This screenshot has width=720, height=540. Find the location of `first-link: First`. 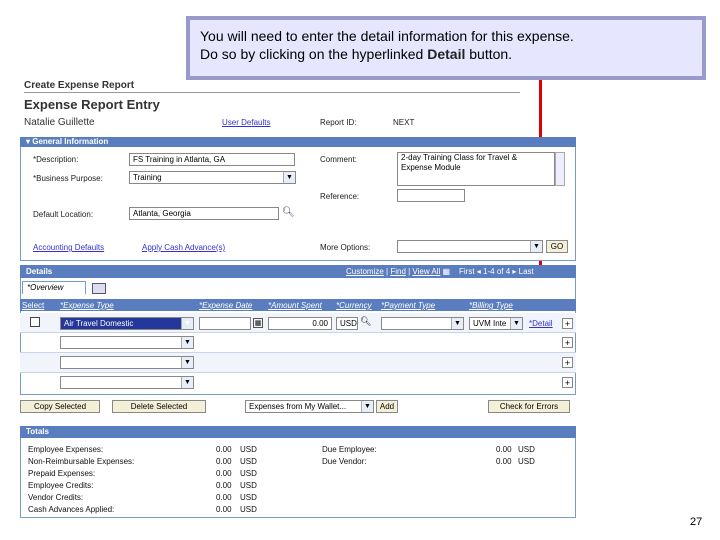

first-link: First is located at coordinates (467, 271).